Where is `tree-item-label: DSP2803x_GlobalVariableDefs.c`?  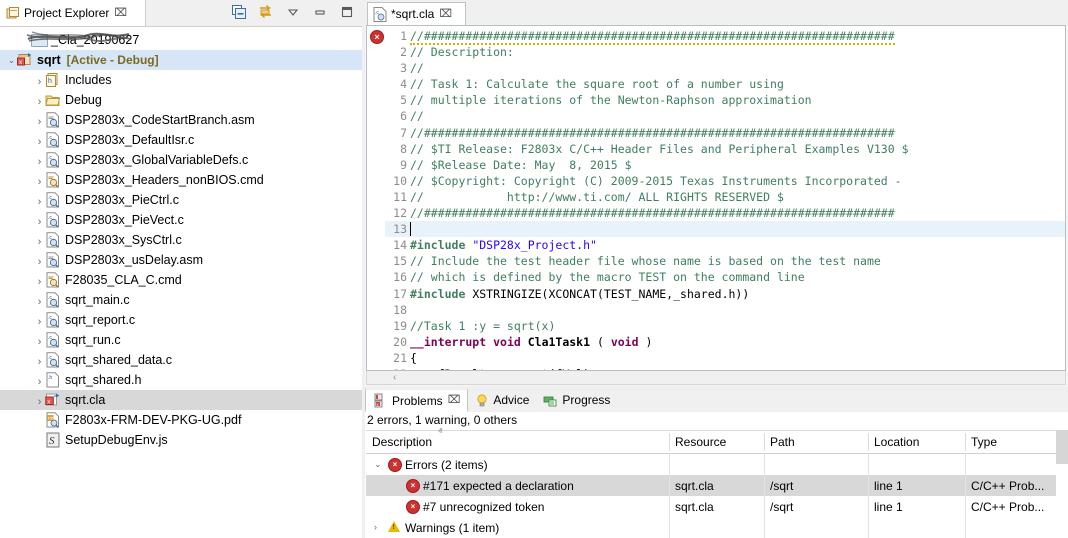
tree-item-label: DSP2803x_GlobalVariableDefs.c is located at coordinates (157, 160).